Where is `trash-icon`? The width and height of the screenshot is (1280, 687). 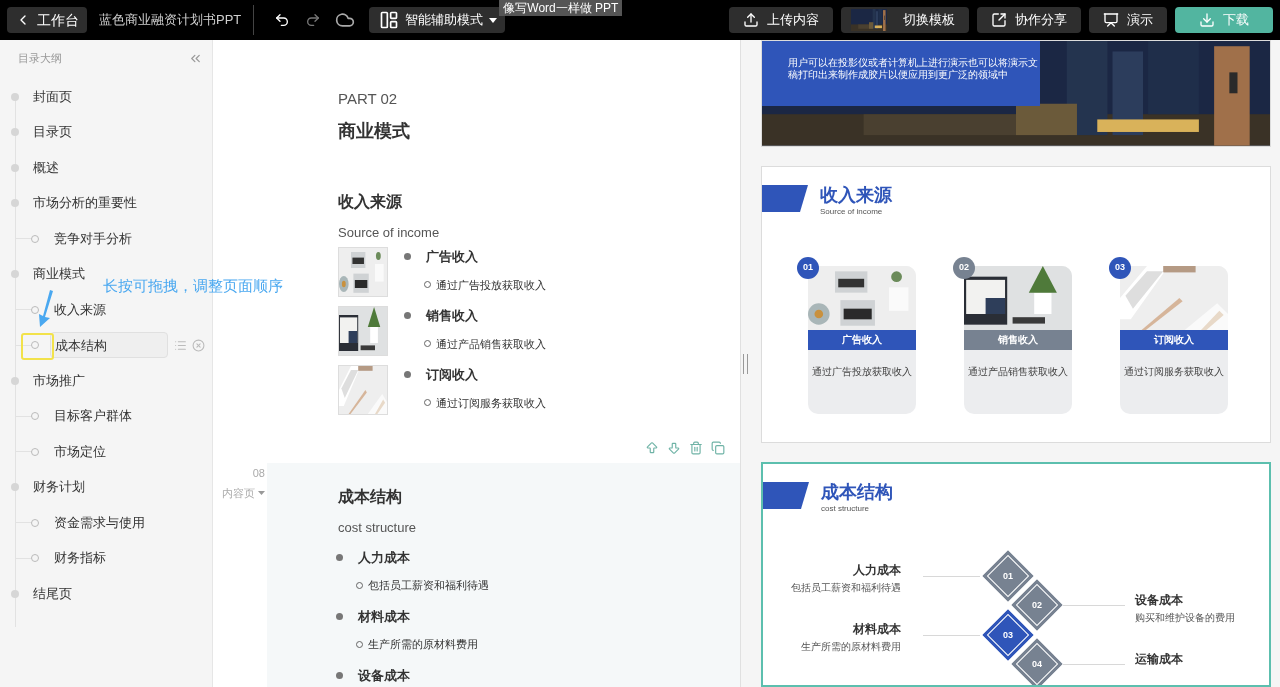 trash-icon is located at coordinates (696, 448).